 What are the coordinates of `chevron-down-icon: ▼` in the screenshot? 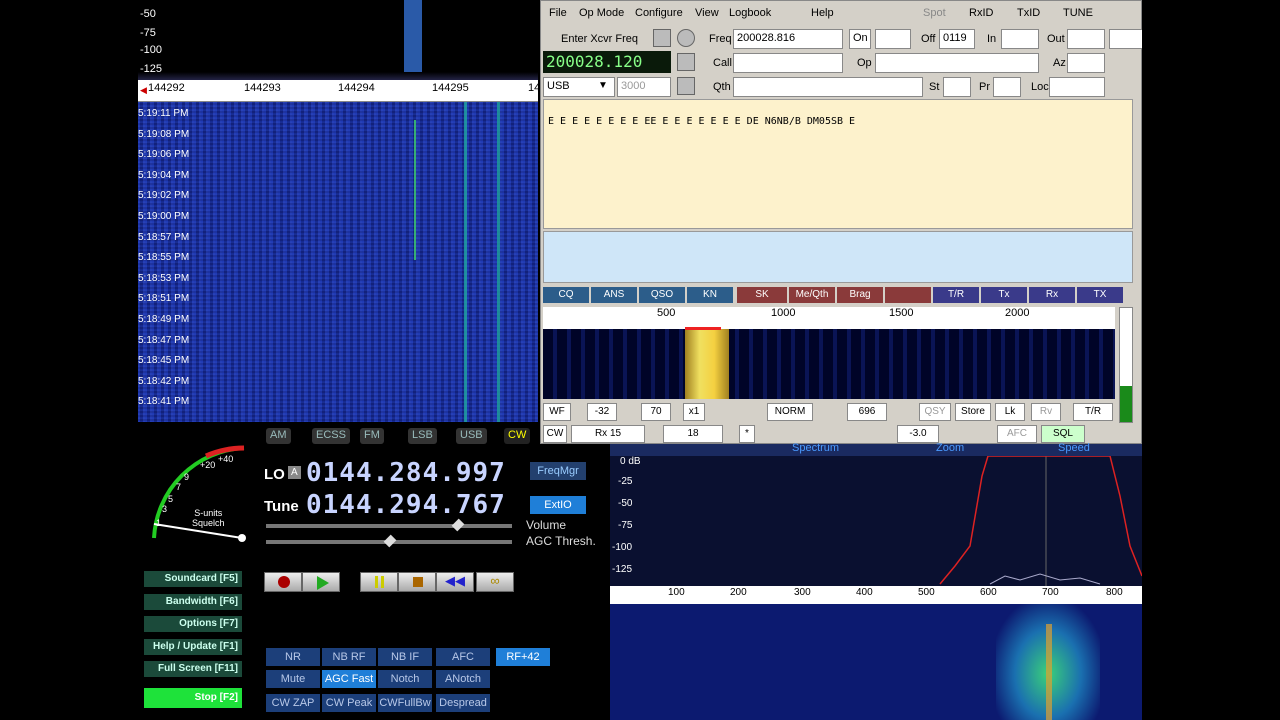 It's located at (603, 87).